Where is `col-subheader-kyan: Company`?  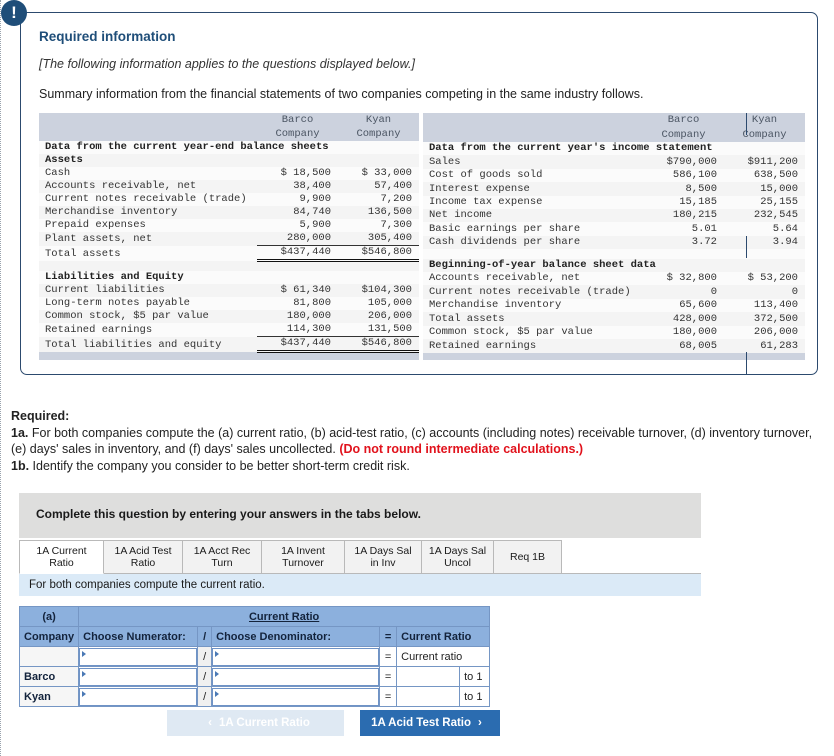
col-subheader-kyan: Company is located at coordinates (378, 134).